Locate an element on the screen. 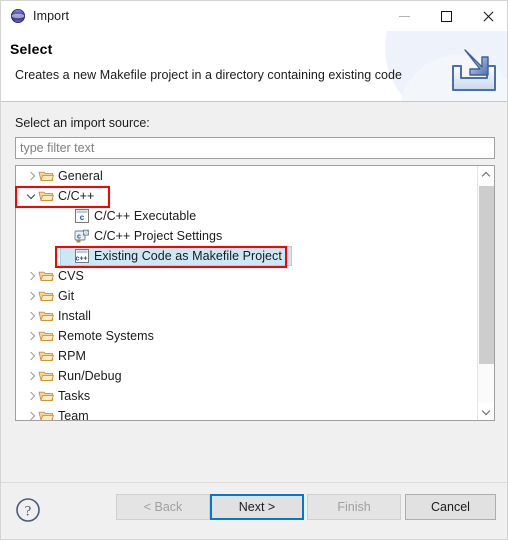  cpp-makefile-icon: c++ is located at coordinates (82, 256).